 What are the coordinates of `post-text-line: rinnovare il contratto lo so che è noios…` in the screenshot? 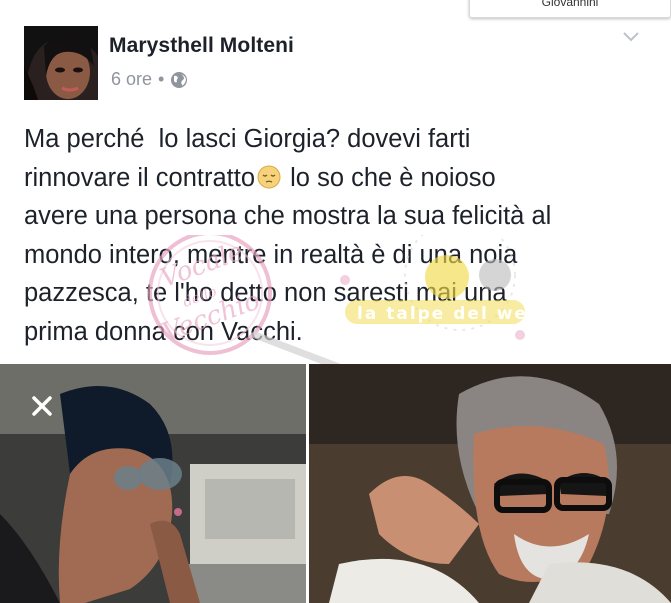 It's located at (339, 178).